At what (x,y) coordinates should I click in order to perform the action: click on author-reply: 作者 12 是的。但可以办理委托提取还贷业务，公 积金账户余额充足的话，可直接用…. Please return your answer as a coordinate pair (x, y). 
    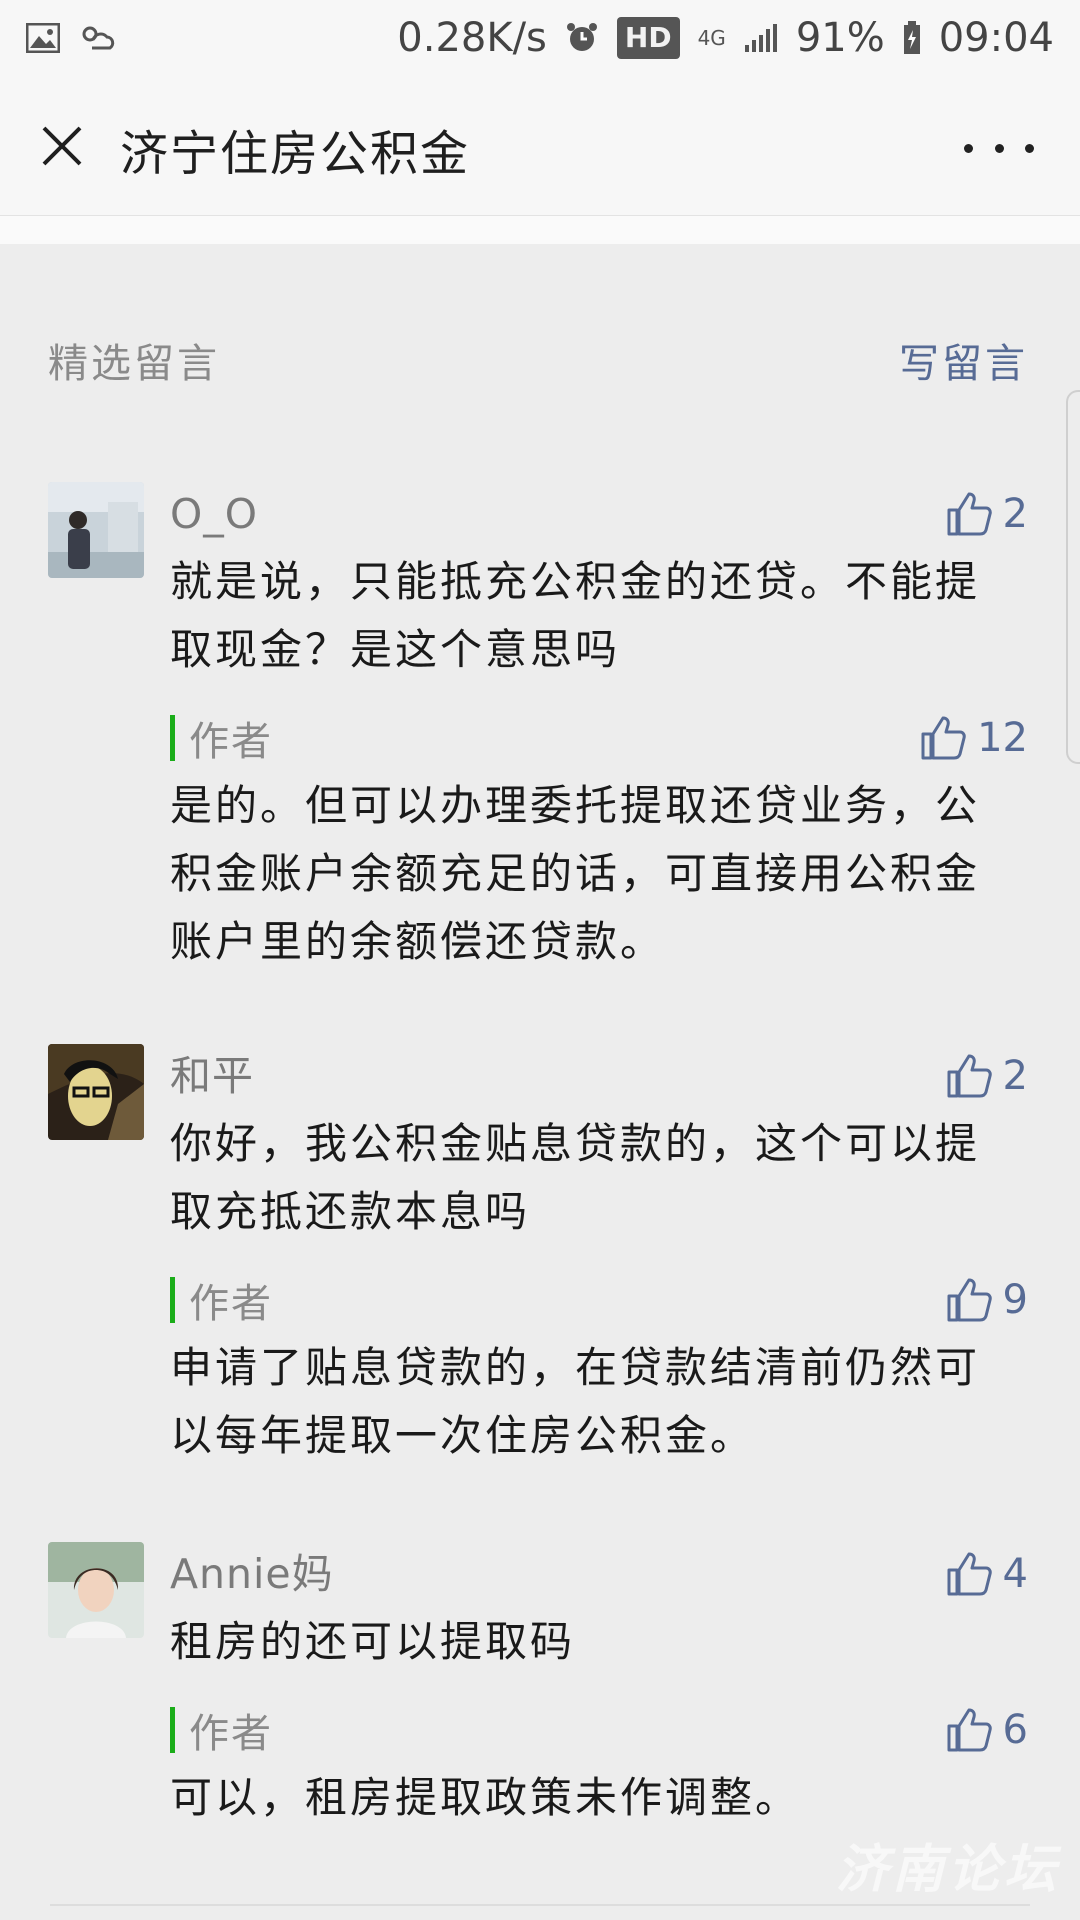
    Looking at the image, I should click on (599, 841).